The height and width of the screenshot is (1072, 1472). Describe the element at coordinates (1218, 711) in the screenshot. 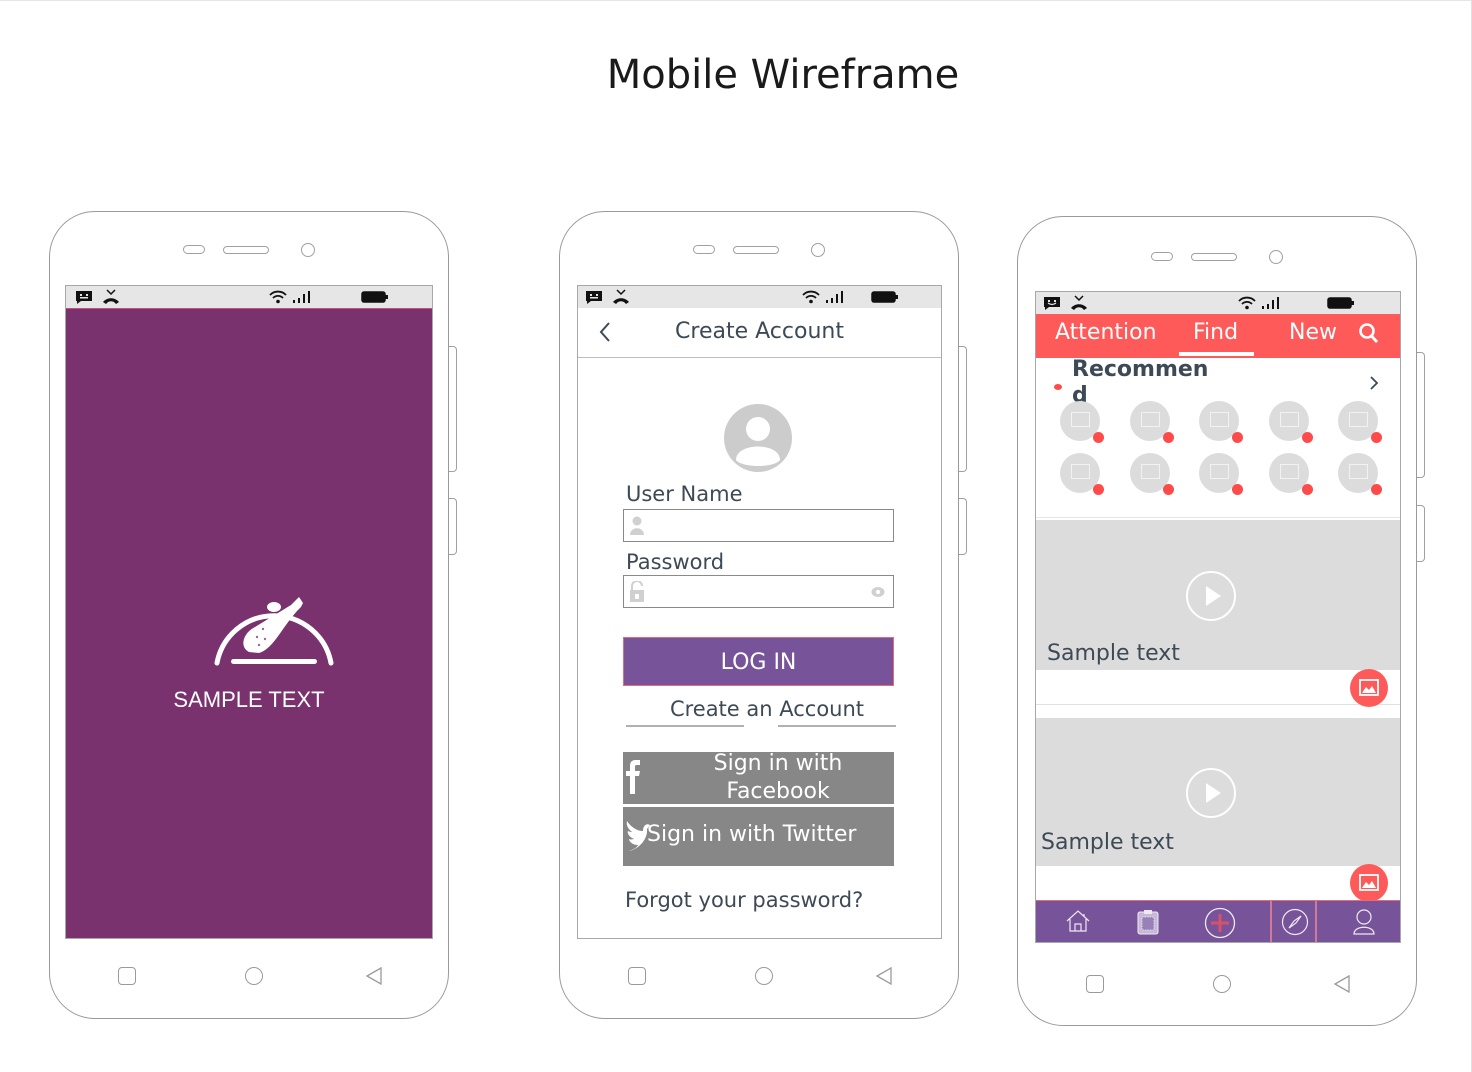

I see `video-spacer` at that location.